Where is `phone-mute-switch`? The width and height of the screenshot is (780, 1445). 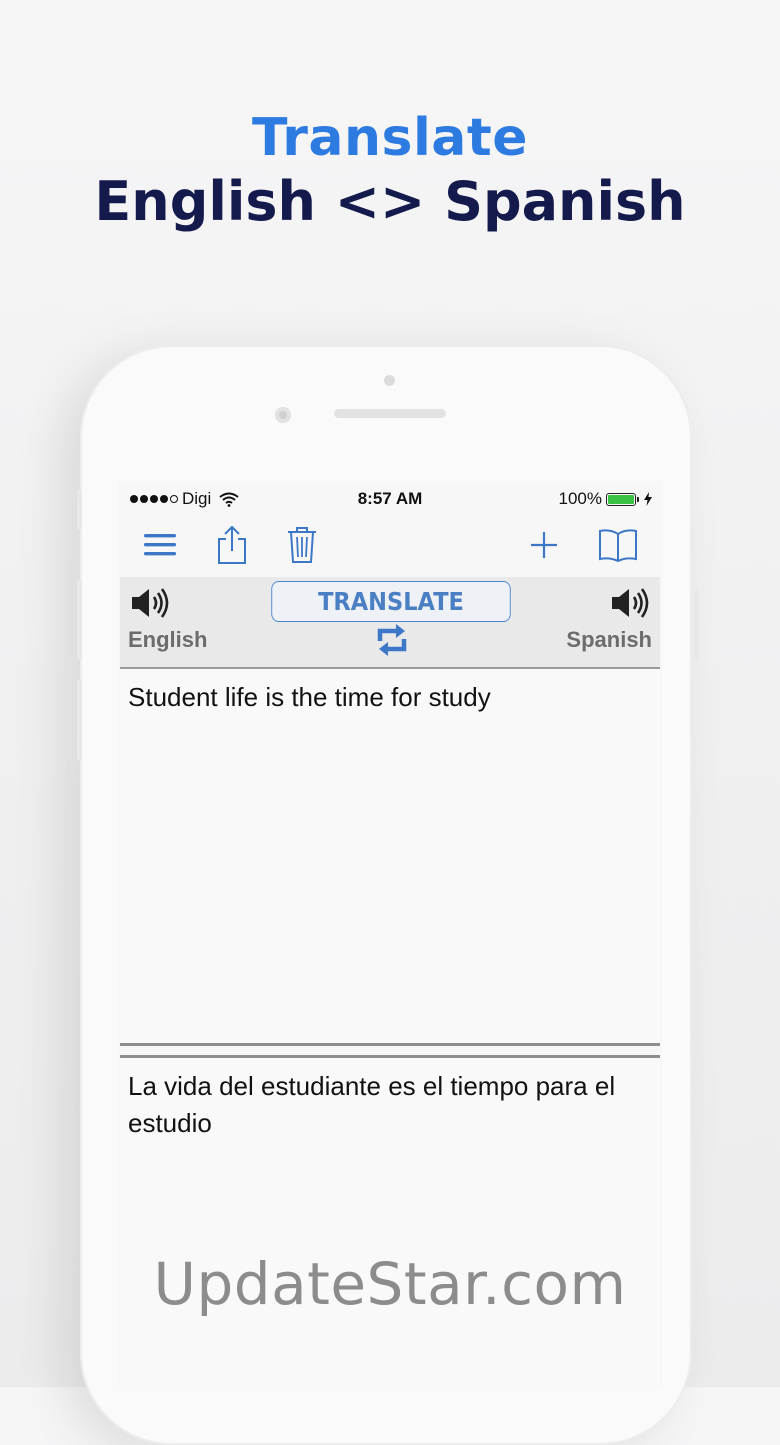 phone-mute-switch is located at coordinates (79, 510).